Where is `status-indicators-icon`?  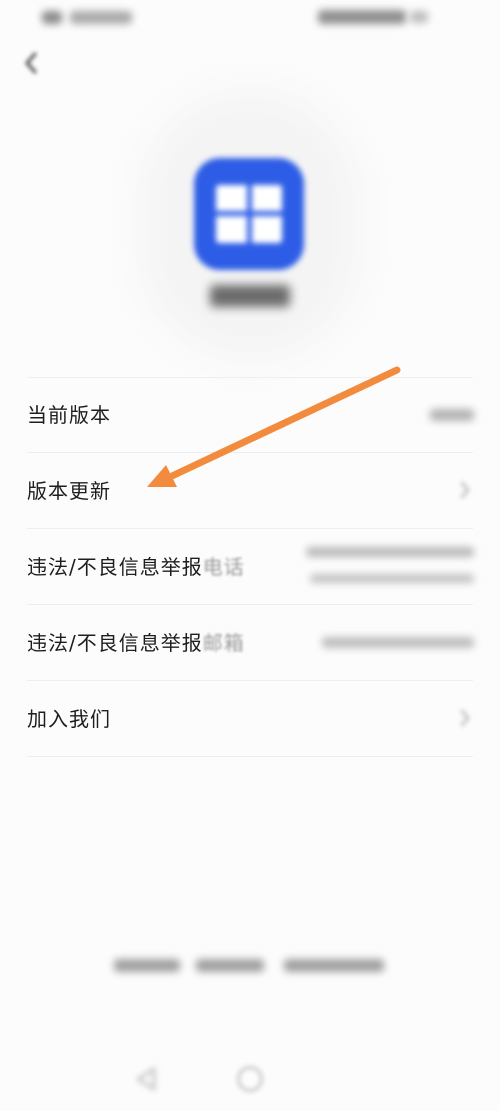
status-indicators-icon is located at coordinates (52, 17).